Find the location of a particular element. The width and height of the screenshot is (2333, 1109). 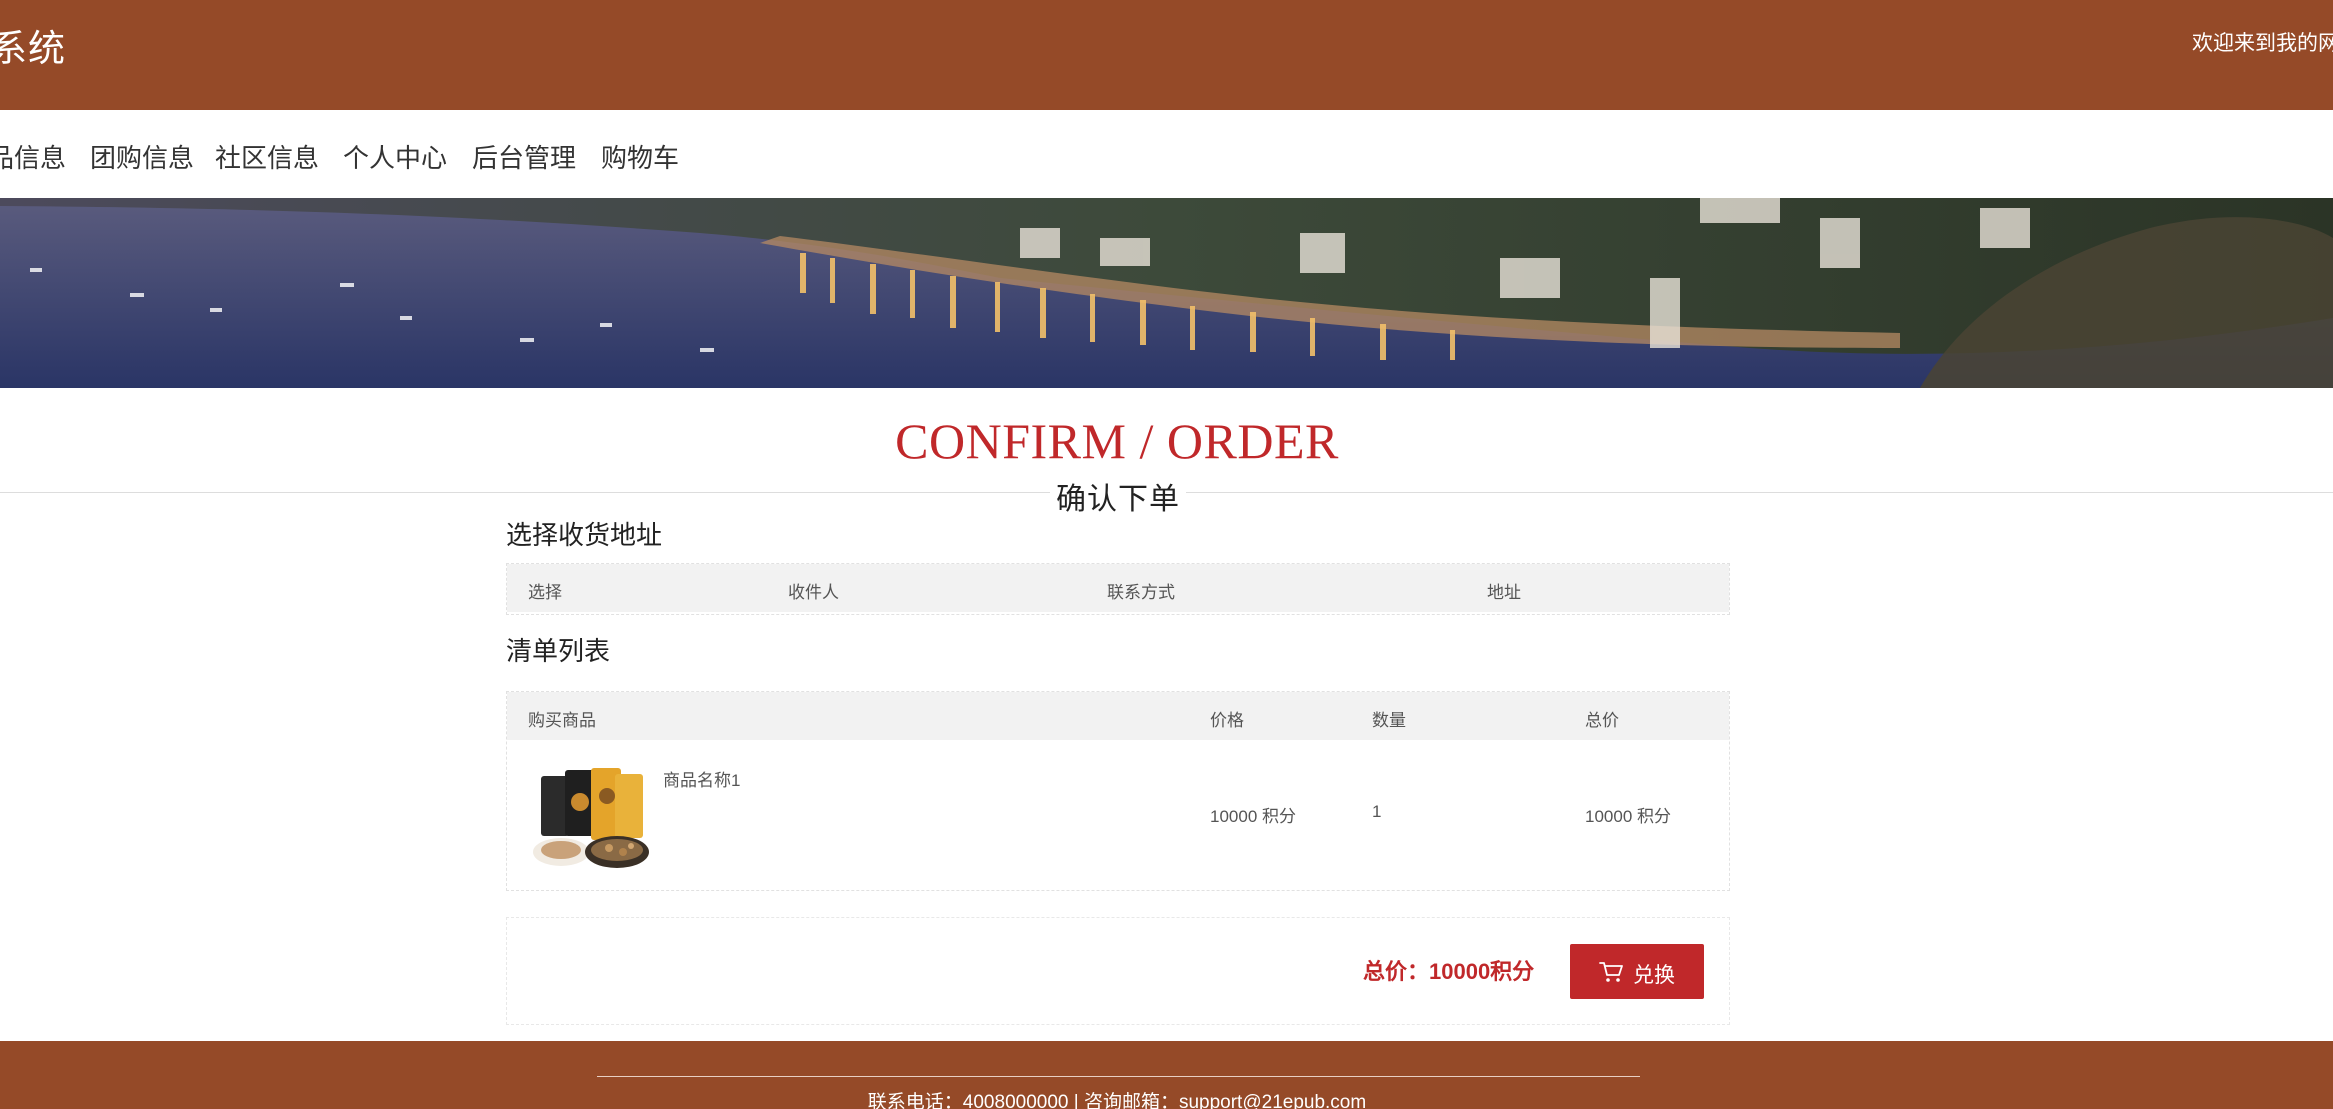

product-price: 10000 积分 is located at coordinates (1253, 816).